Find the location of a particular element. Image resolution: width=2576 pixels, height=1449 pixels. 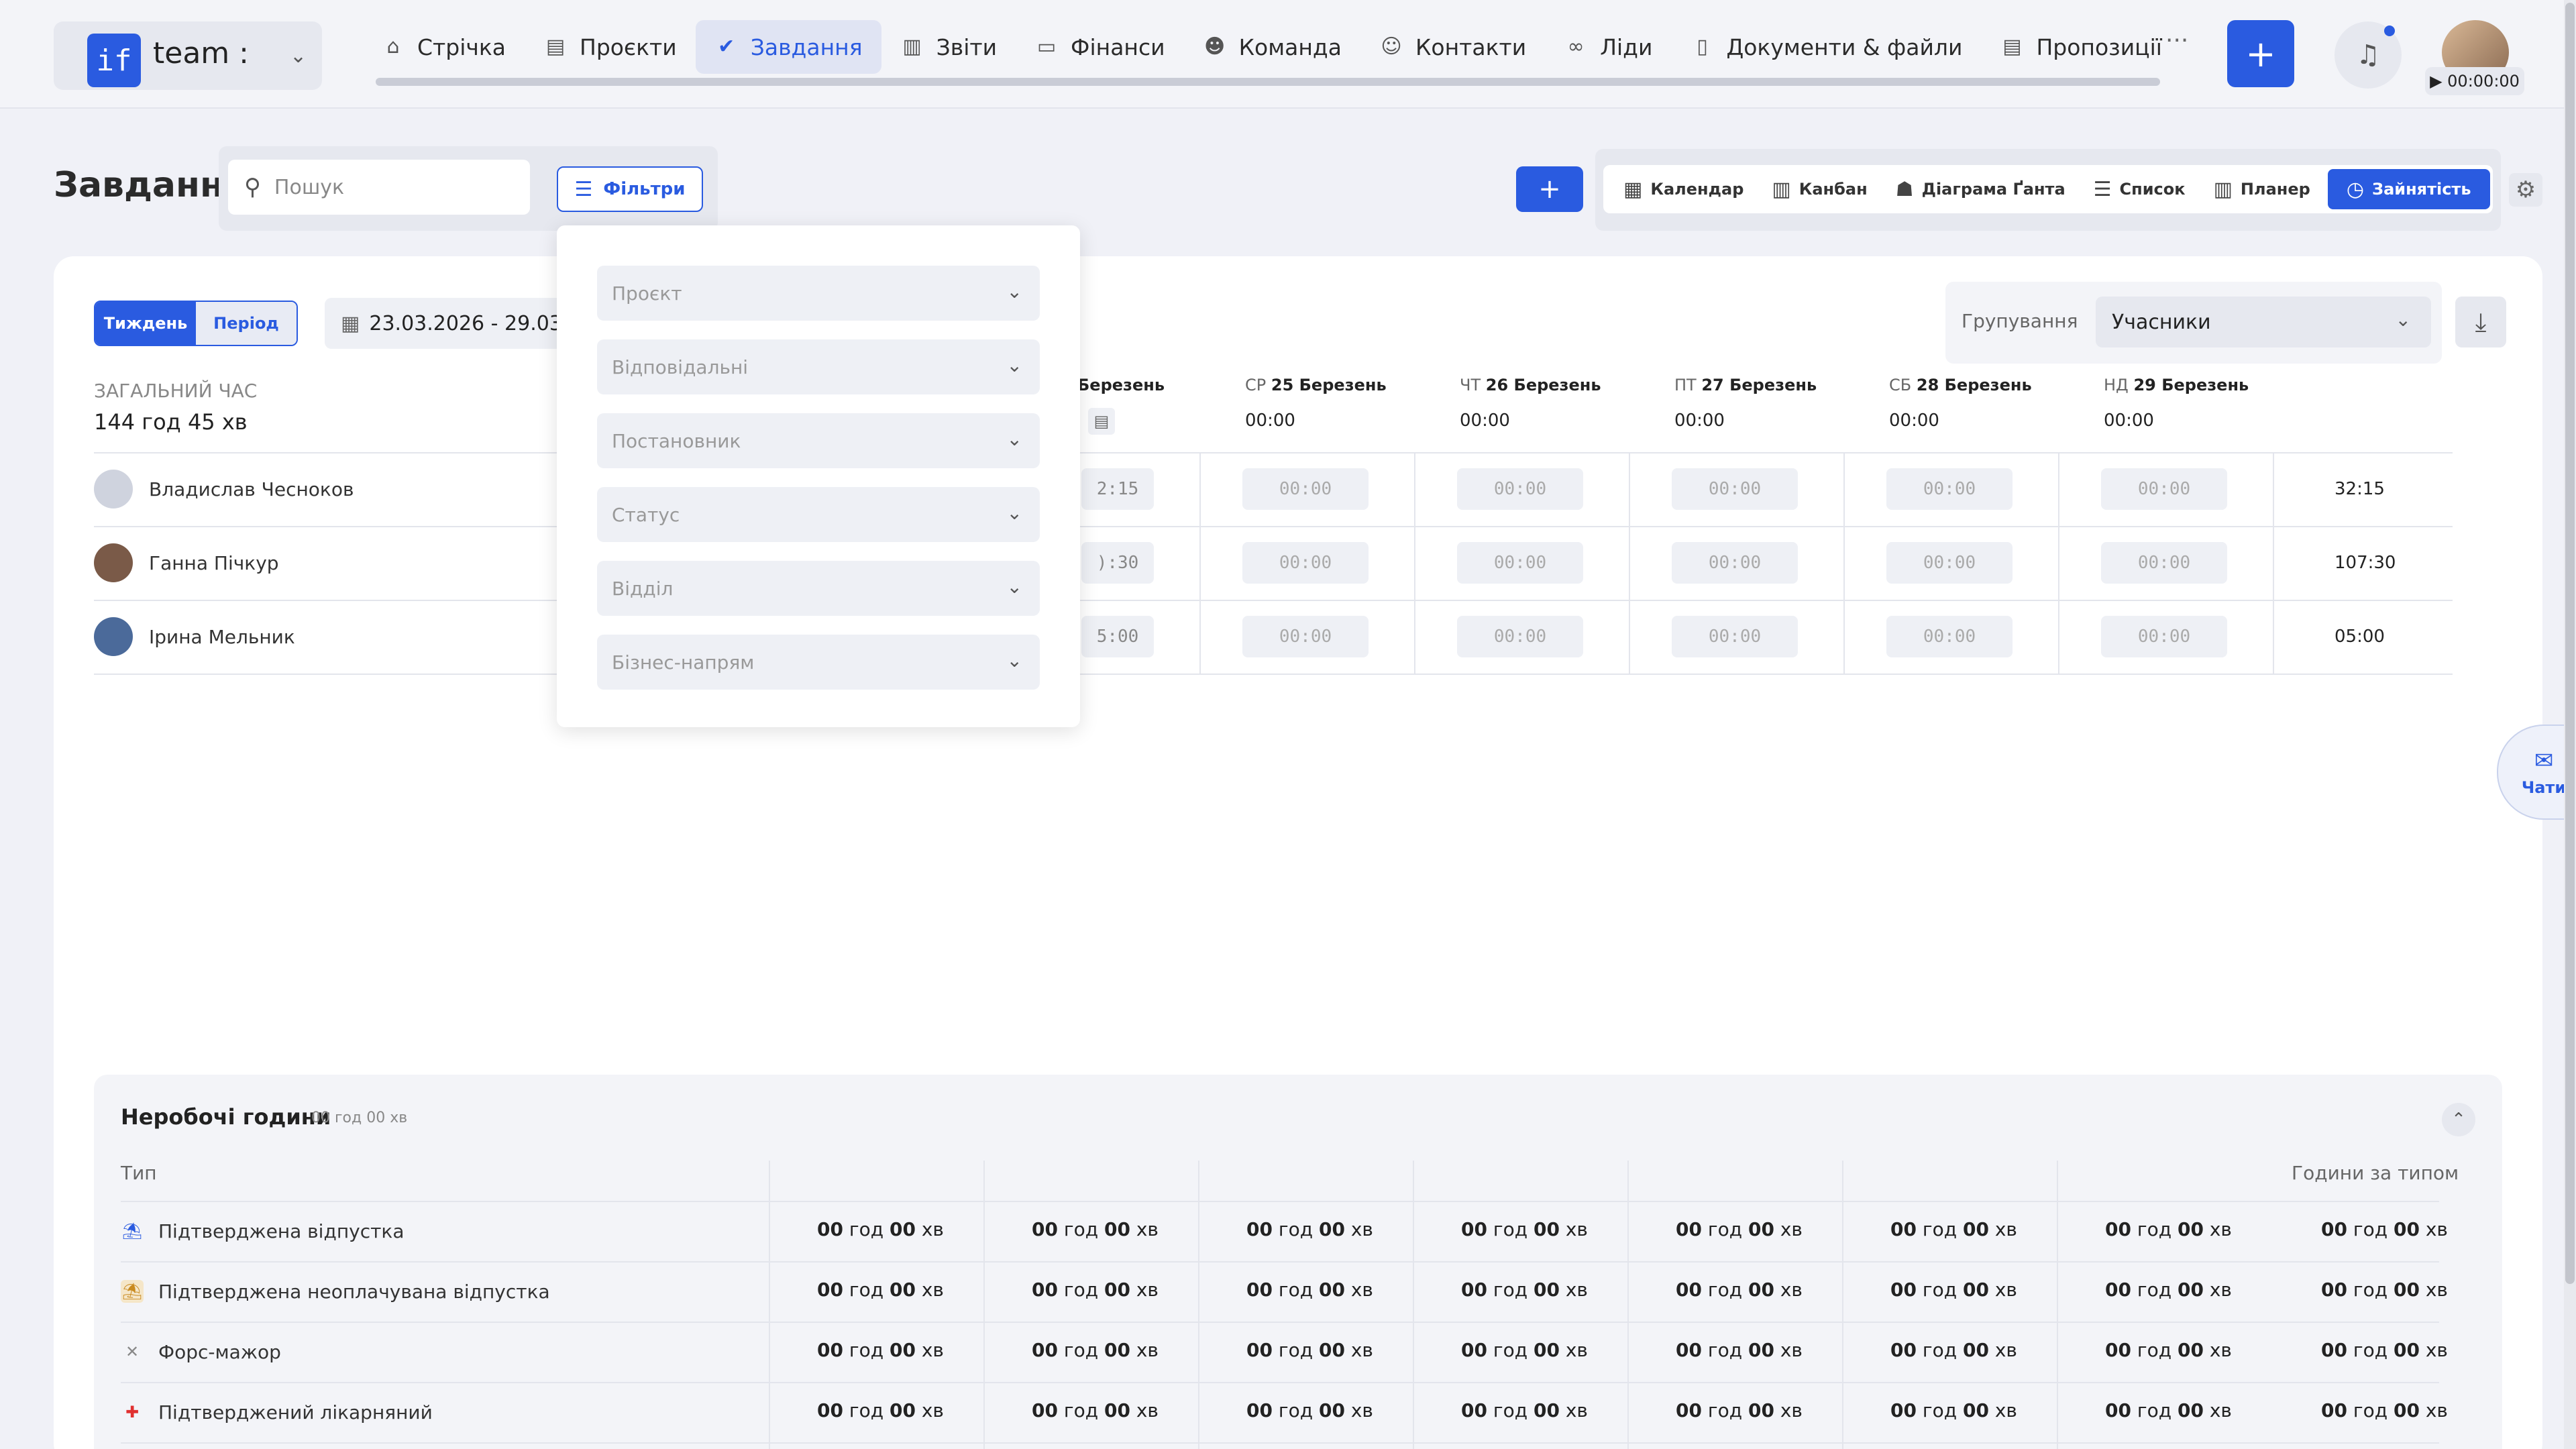

collapse-chevron-icon: ⌃ is located at coordinates (2458, 1119).